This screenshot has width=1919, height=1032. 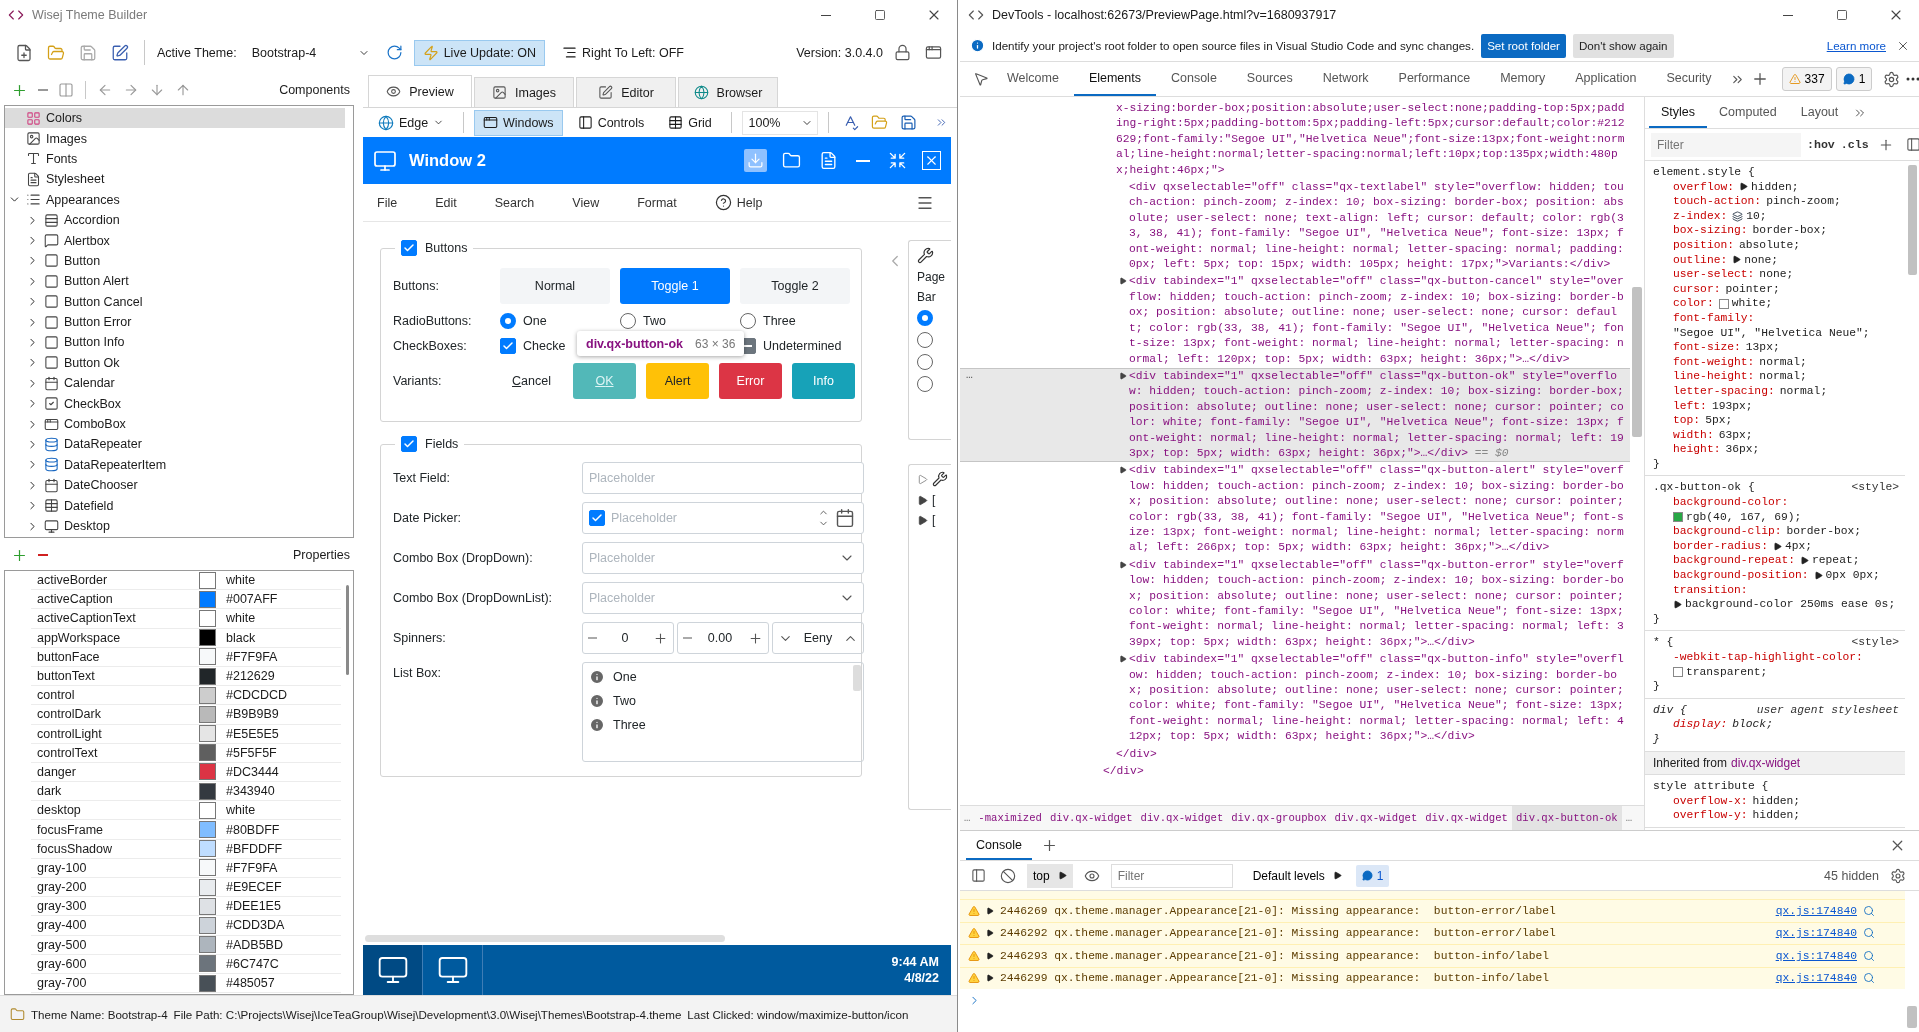 What do you see at coordinates (115, 829) in the screenshot?
I see `property-name: focusFrame` at bounding box center [115, 829].